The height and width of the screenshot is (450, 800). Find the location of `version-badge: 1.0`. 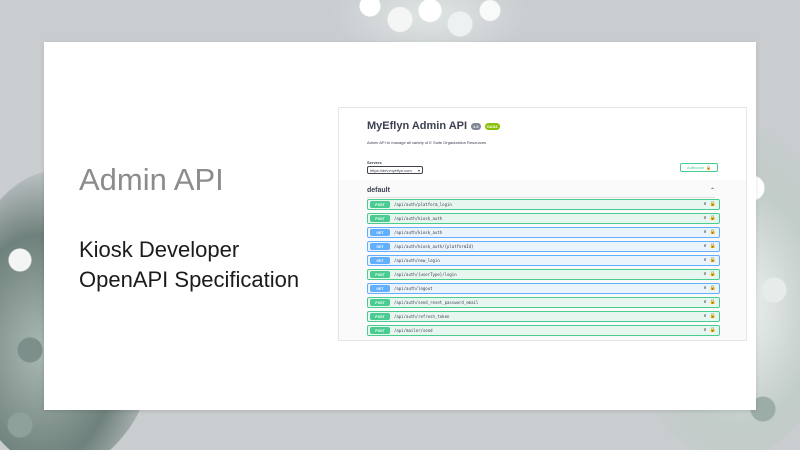

version-badge: 1.0 is located at coordinates (476, 126).